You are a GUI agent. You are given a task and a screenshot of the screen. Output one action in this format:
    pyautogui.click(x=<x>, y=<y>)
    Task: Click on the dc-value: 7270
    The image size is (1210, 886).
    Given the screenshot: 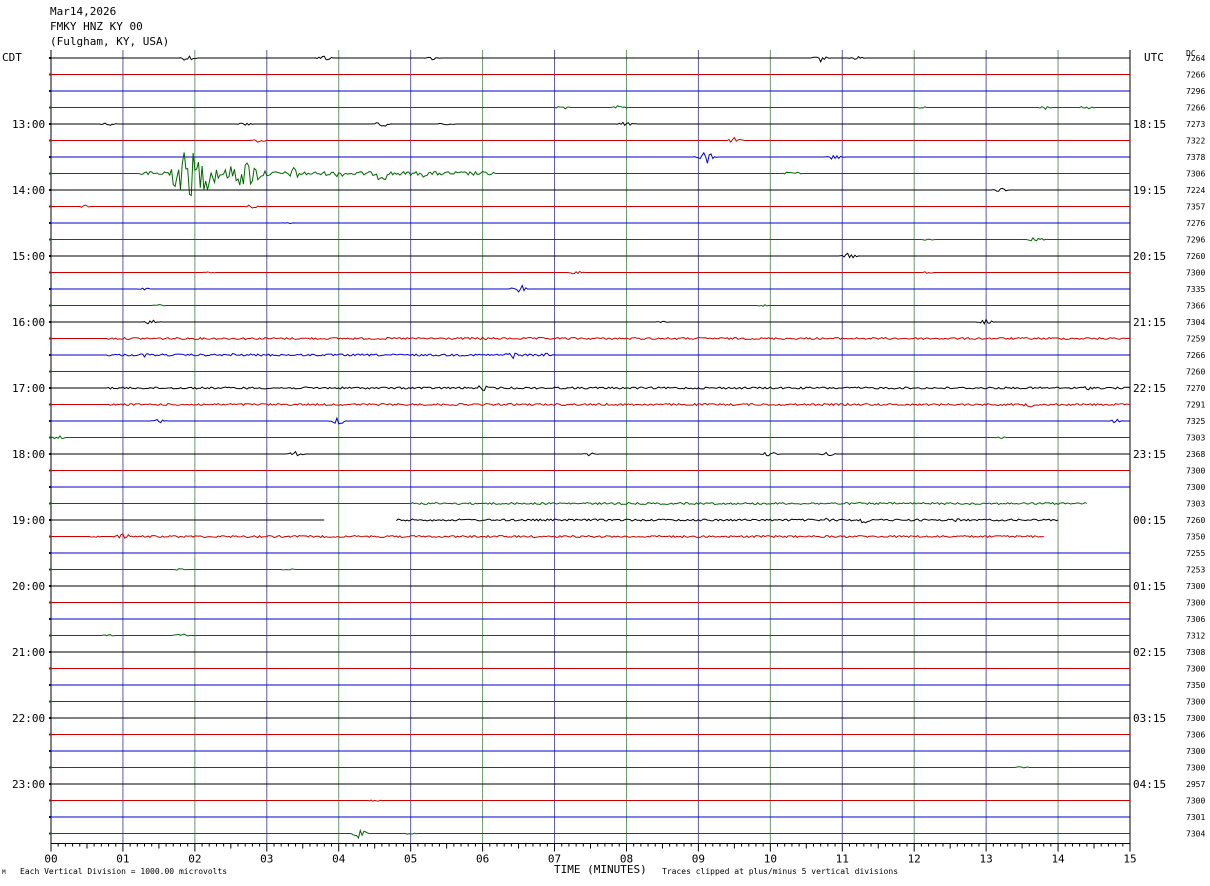 What is the action you would take?
    pyautogui.click(x=1195, y=388)
    